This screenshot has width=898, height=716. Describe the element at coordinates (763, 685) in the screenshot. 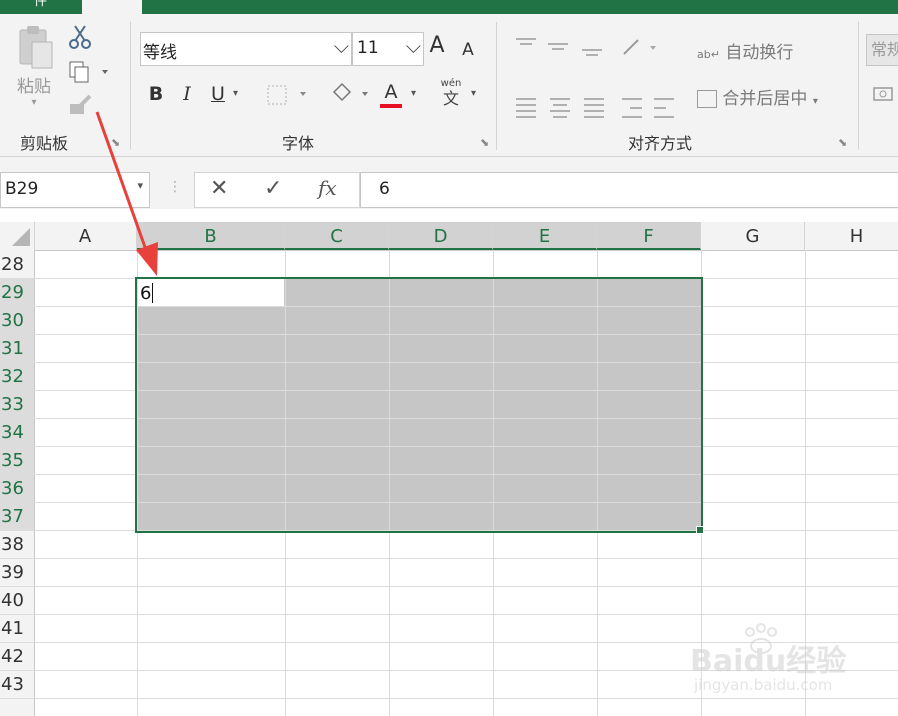

I see `watermark-url: jingyan.baidu.com` at that location.